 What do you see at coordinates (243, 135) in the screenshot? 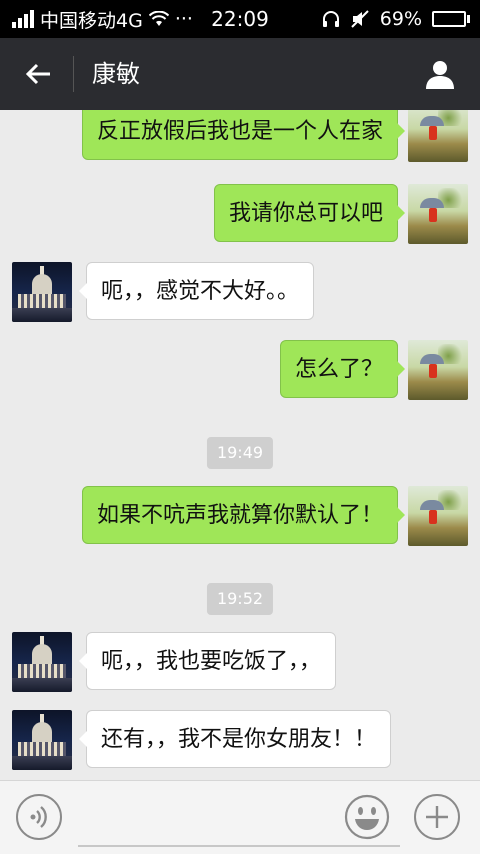
I see `message-bubble-sent: 反正放假后我也是一个人在家` at bounding box center [243, 135].